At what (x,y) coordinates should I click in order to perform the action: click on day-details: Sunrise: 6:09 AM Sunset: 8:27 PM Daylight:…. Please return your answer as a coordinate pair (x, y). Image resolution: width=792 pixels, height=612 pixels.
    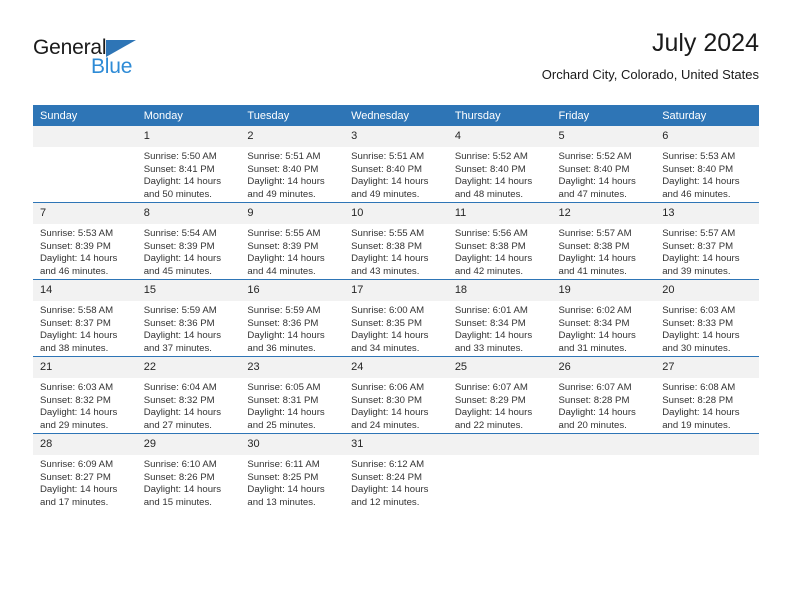
    Looking at the image, I should click on (85, 482).